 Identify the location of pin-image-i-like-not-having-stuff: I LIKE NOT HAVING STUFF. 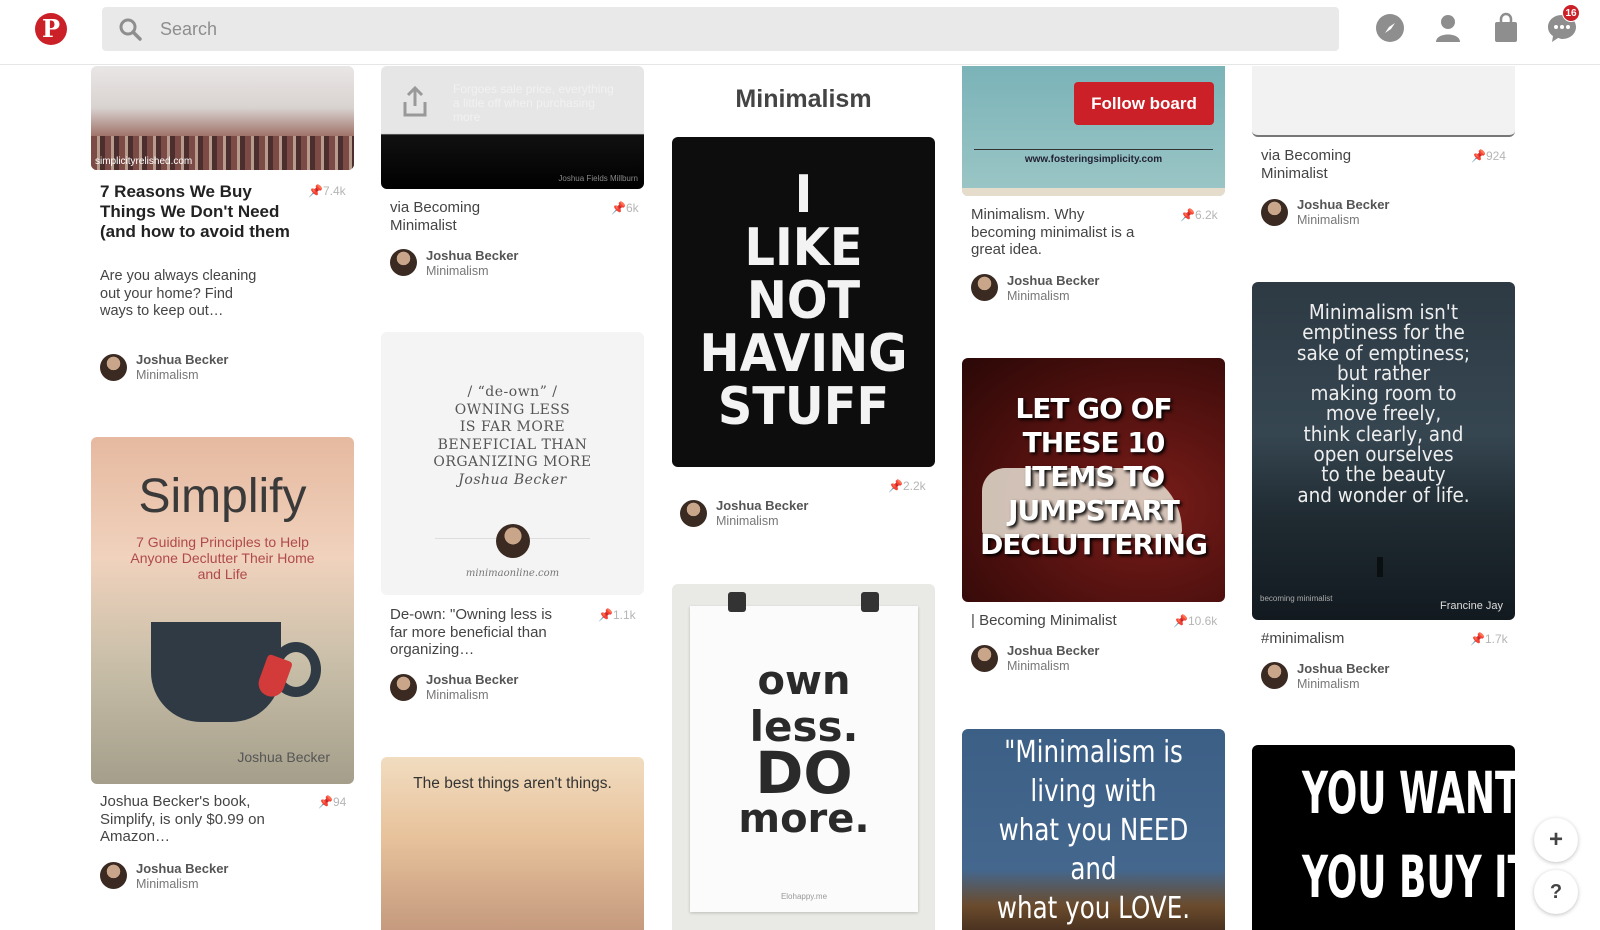
(803, 302).